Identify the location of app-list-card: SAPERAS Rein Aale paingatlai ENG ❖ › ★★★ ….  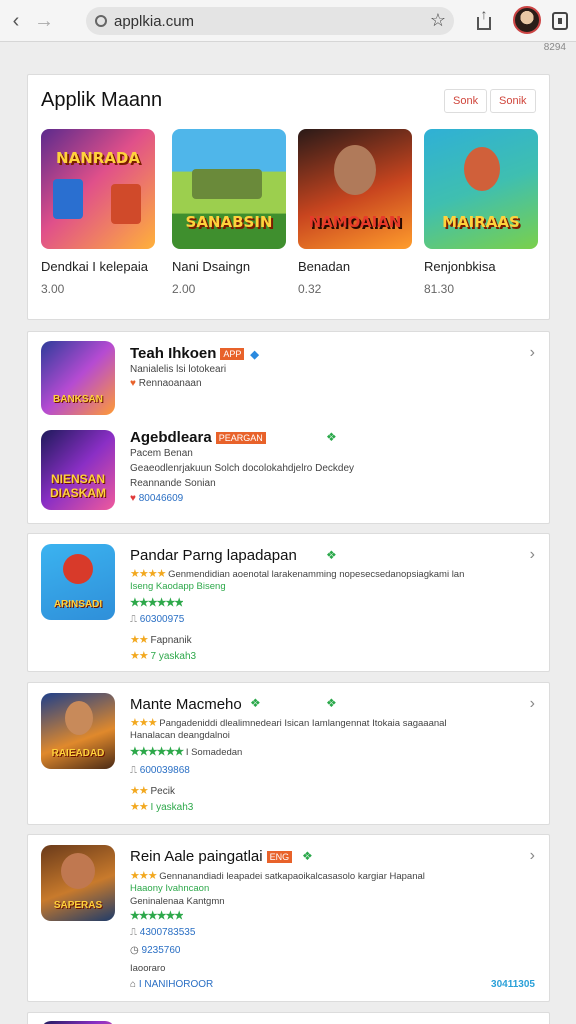
(288, 918).